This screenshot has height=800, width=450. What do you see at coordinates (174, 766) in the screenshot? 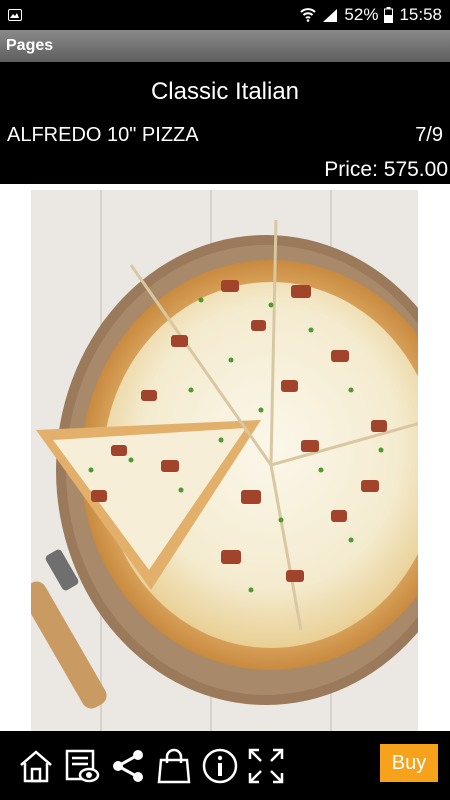
I see `shopping-bag-icon` at bounding box center [174, 766].